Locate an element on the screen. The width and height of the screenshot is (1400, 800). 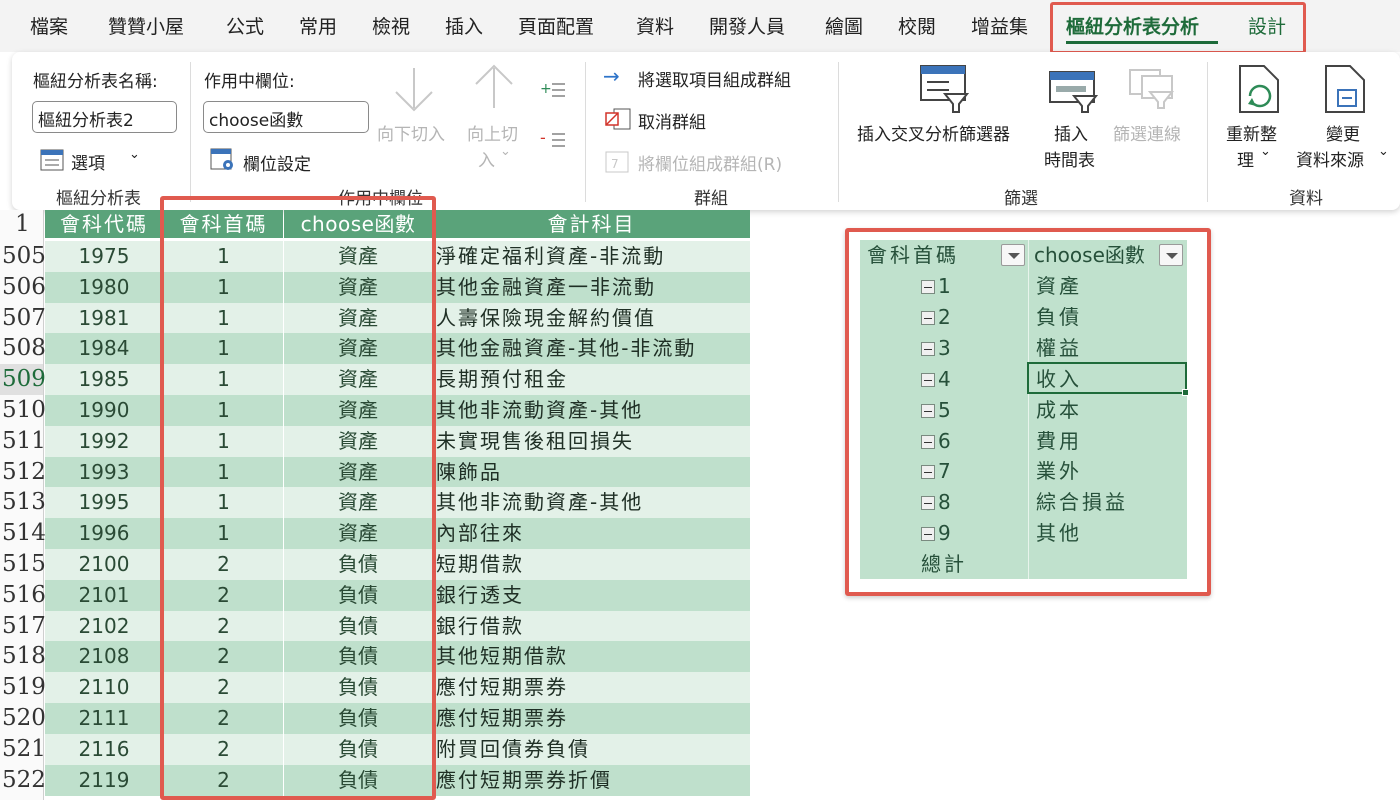
field-settings-button: 欄位設定 is located at coordinates (277, 162).